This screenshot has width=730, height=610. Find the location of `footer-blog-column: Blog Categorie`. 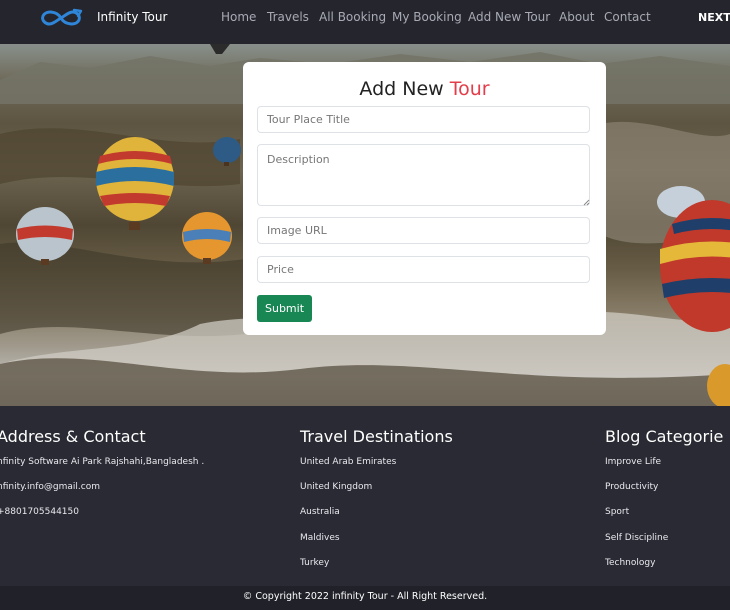

footer-blog-column: Blog Categorie is located at coordinates (664, 437).